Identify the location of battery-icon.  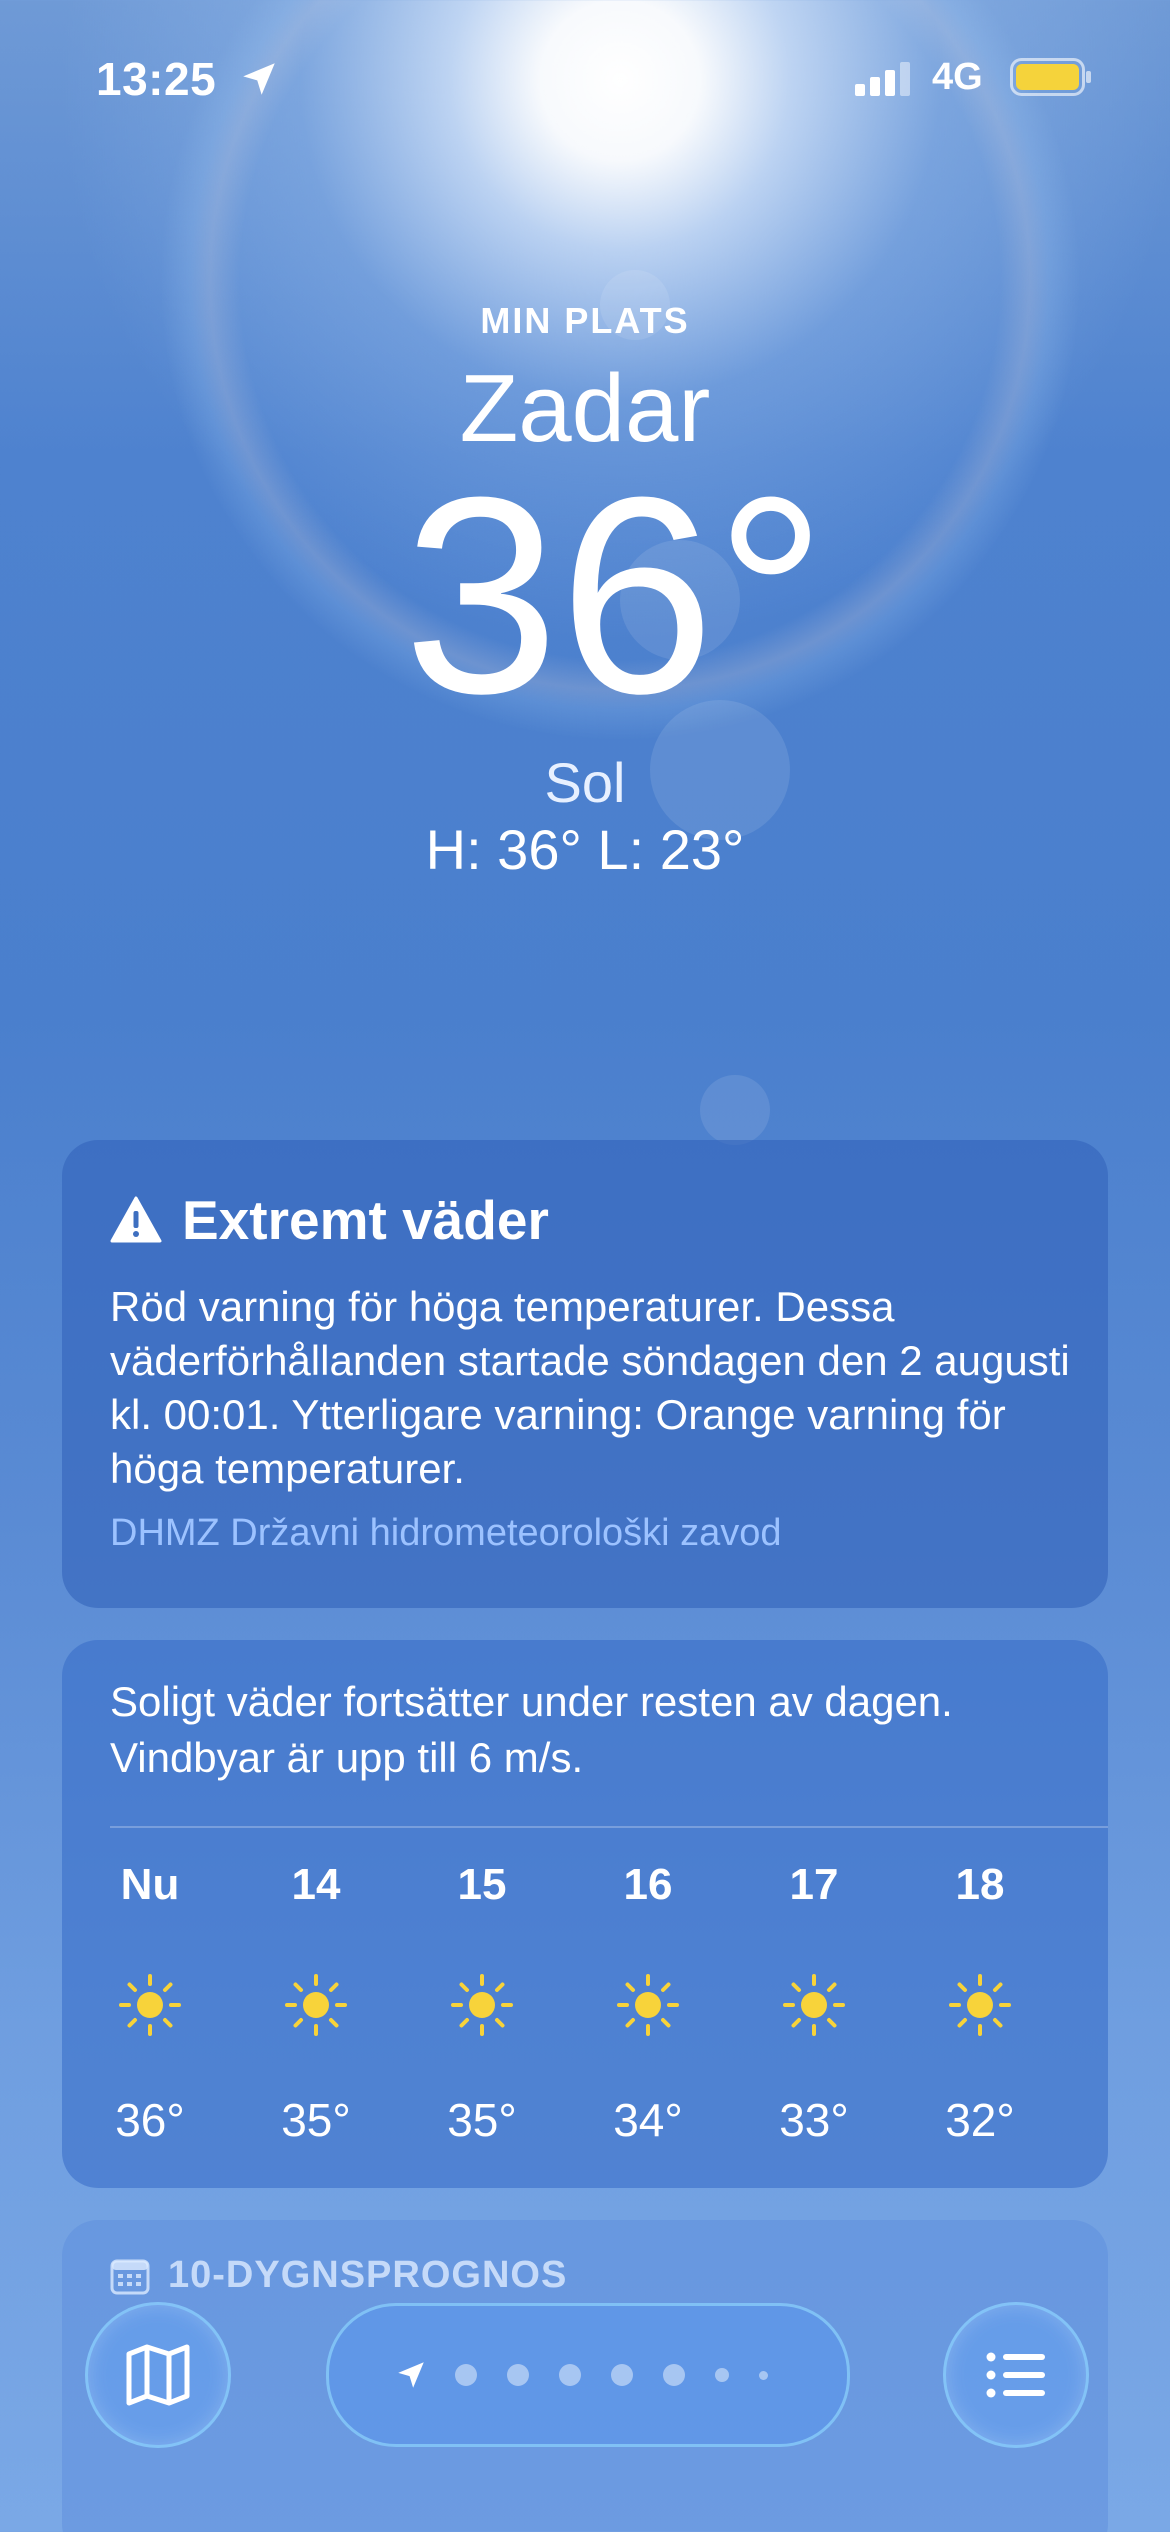
(1050, 77).